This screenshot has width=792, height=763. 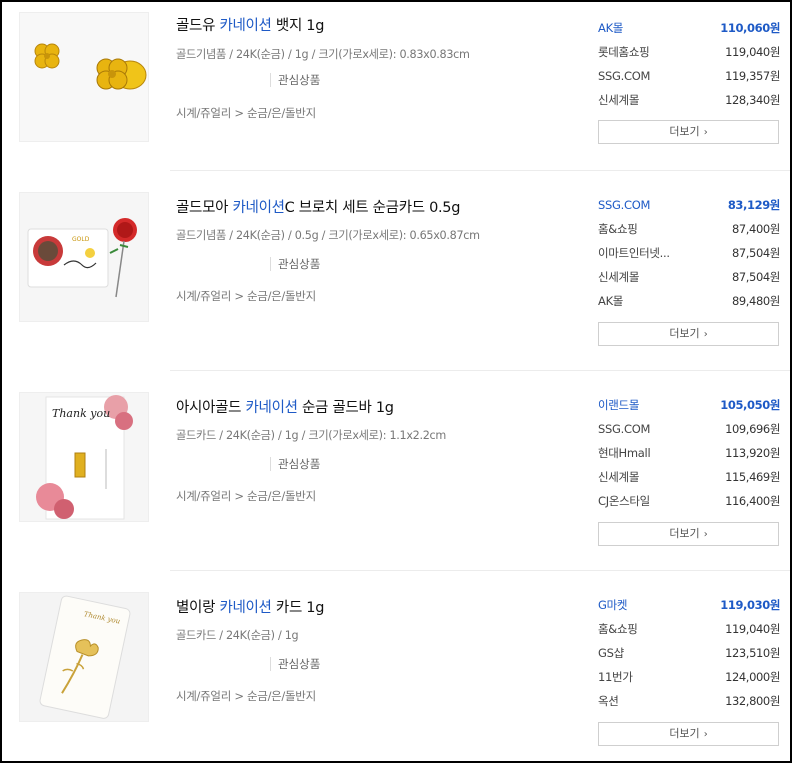 What do you see at coordinates (755, 229) in the screenshot?
I see `mall-price: 87,400원` at bounding box center [755, 229].